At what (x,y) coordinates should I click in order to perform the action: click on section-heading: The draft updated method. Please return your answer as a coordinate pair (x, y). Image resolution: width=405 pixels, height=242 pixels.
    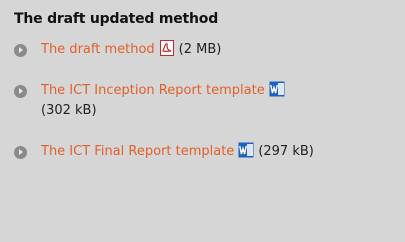
    Looking at the image, I should click on (116, 19).